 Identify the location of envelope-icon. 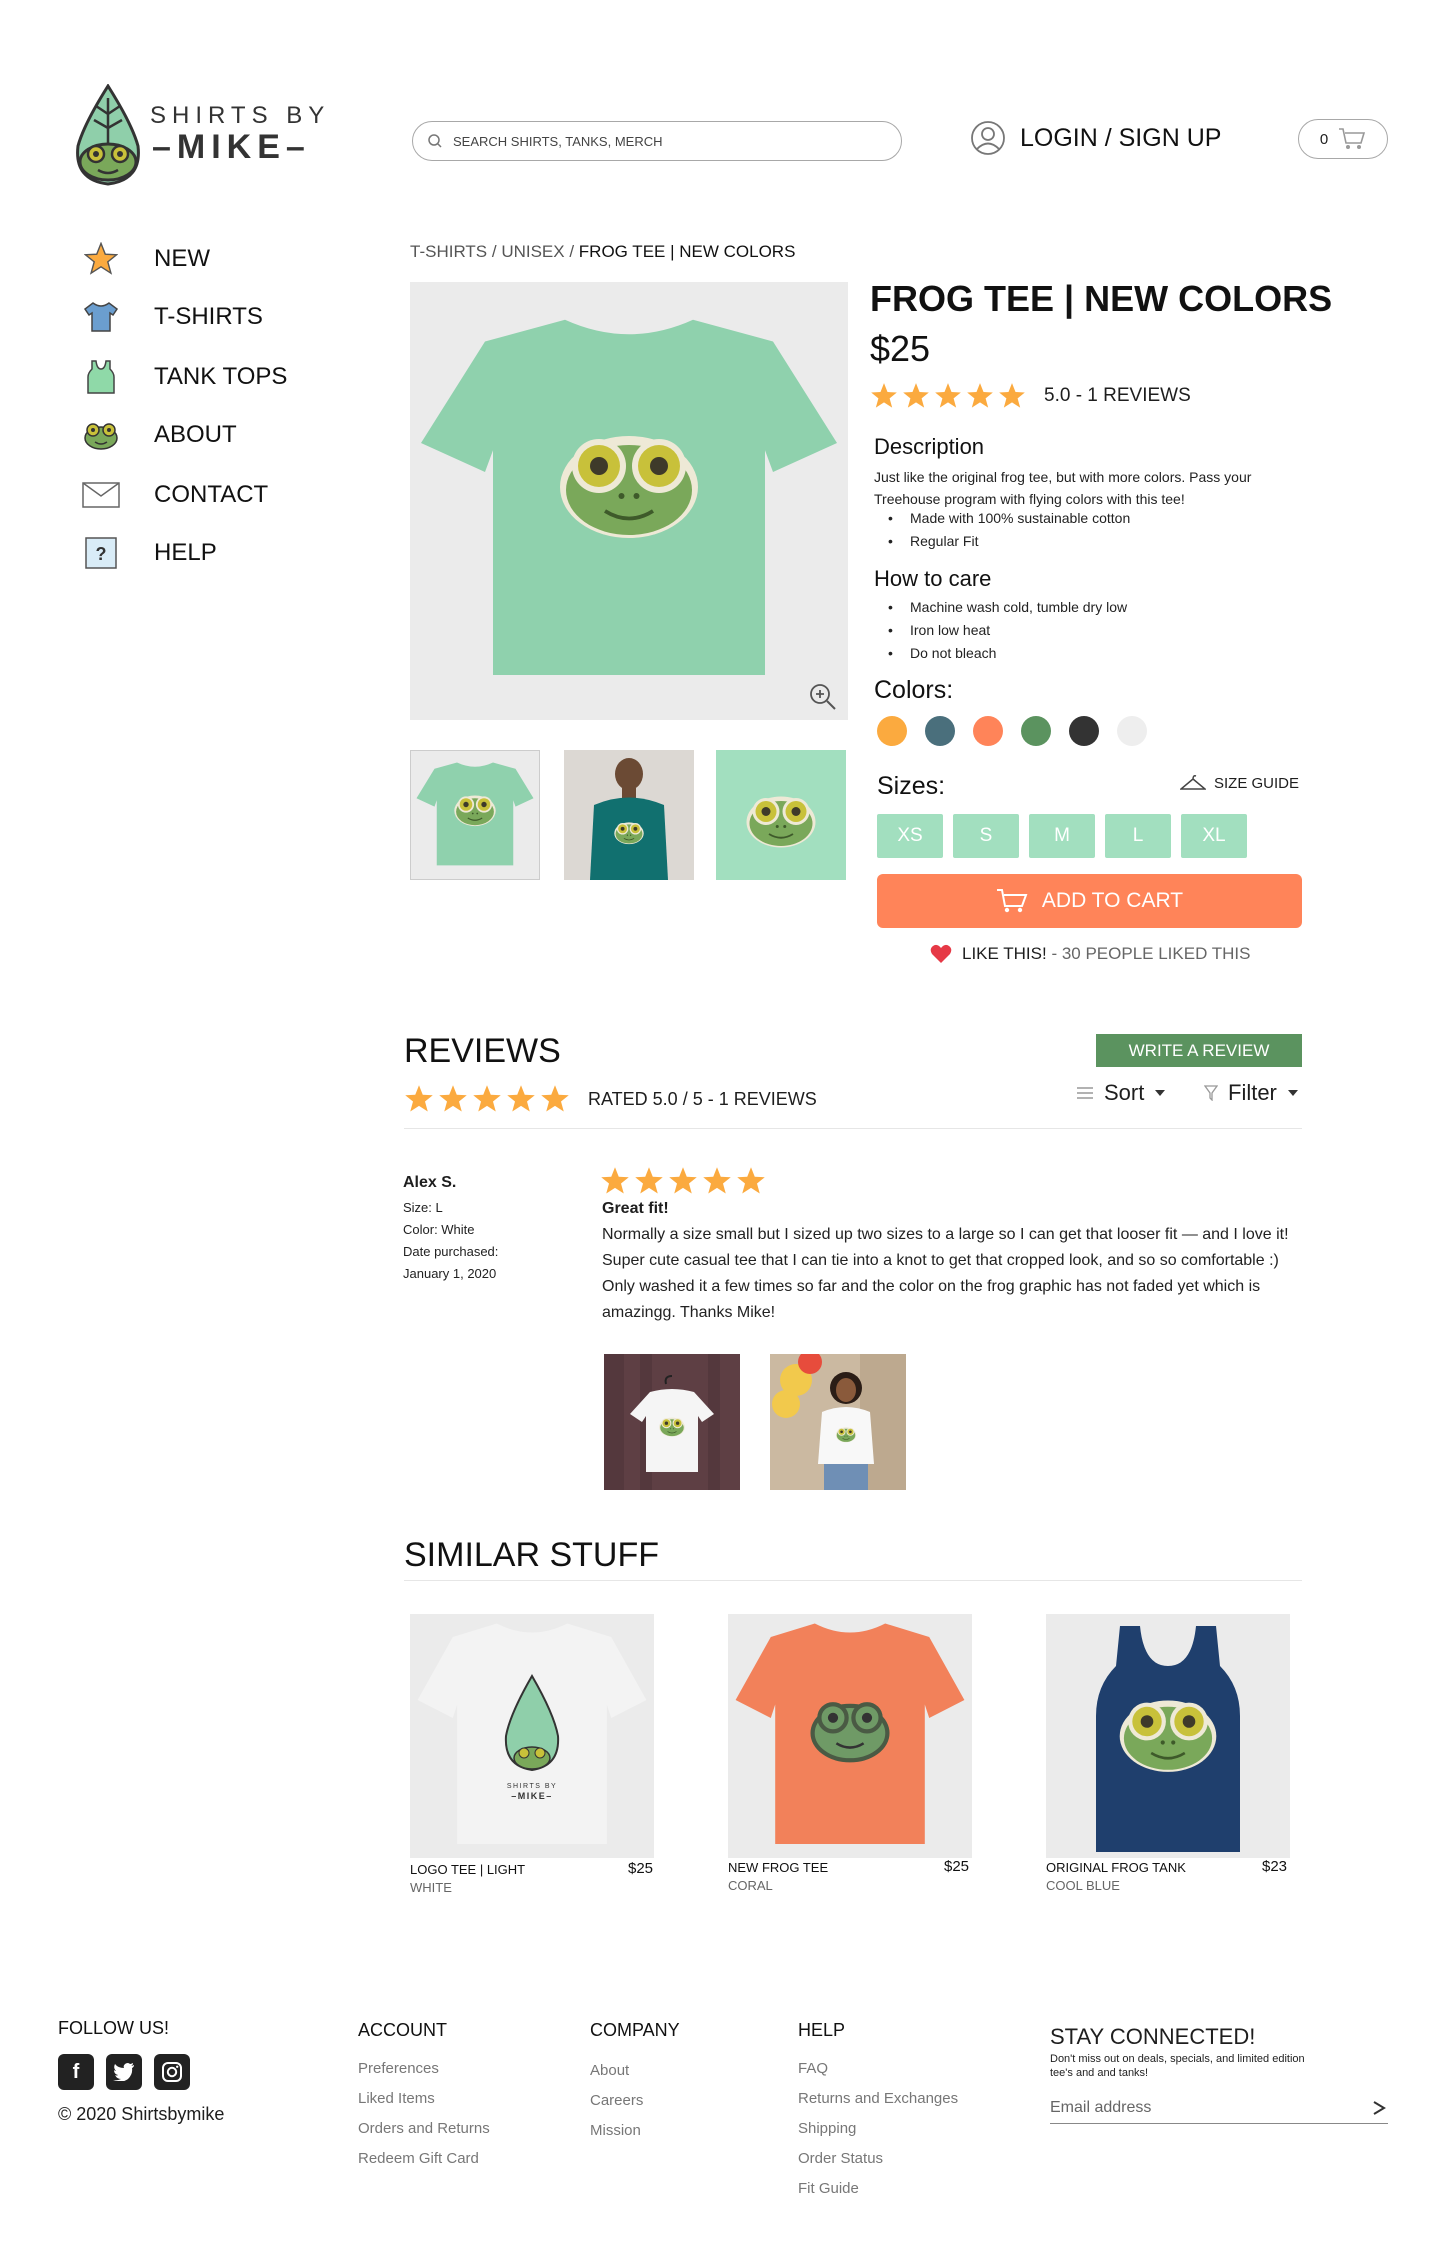
(101, 495).